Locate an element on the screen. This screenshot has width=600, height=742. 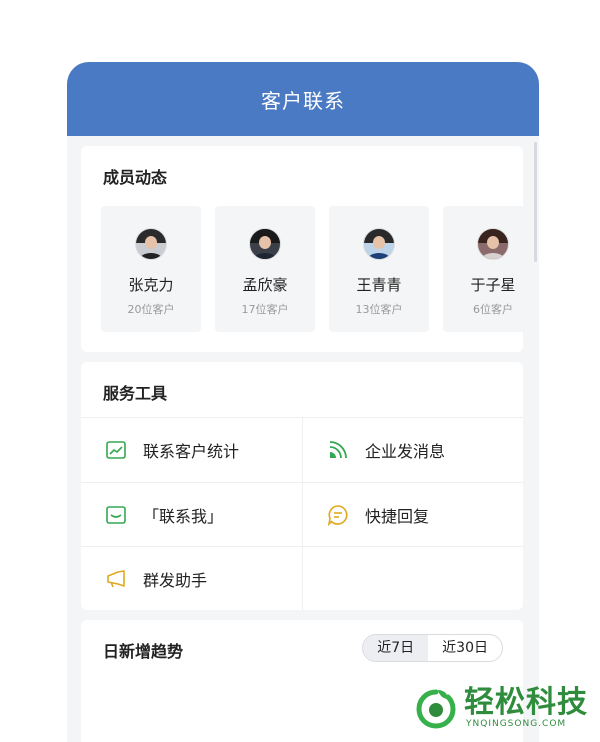
watermark-url: YNQINGSONG.COM is located at coordinates (516, 724).